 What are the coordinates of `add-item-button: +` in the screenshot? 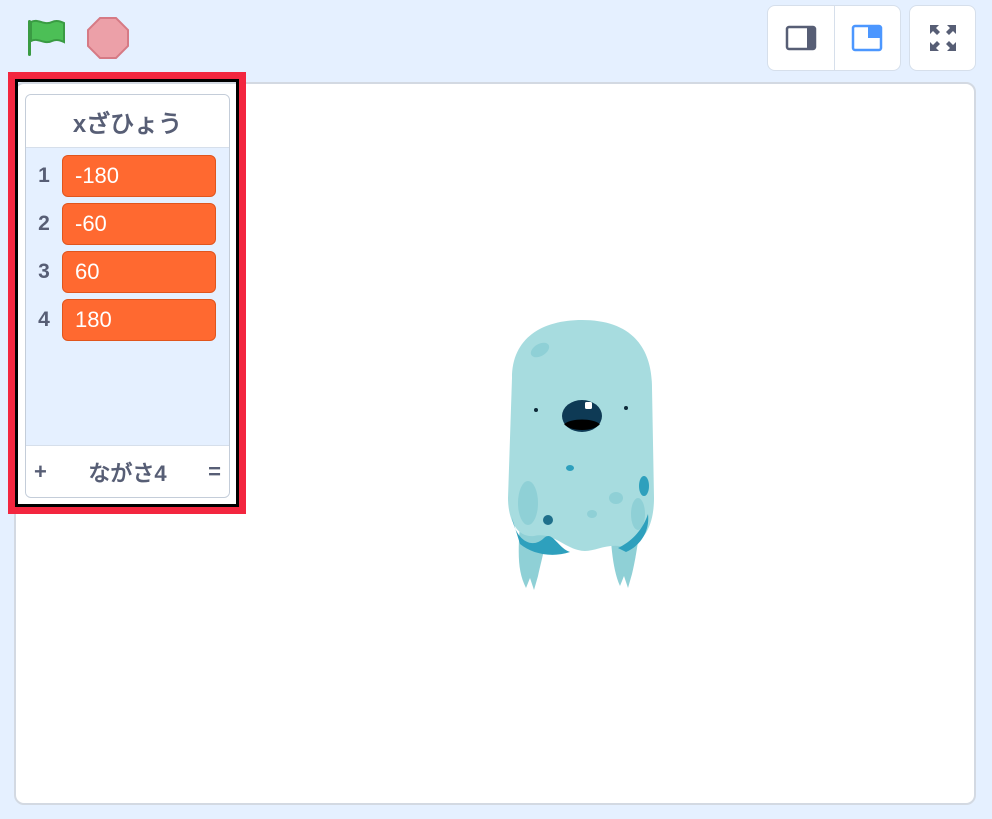 It's located at (40, 472).